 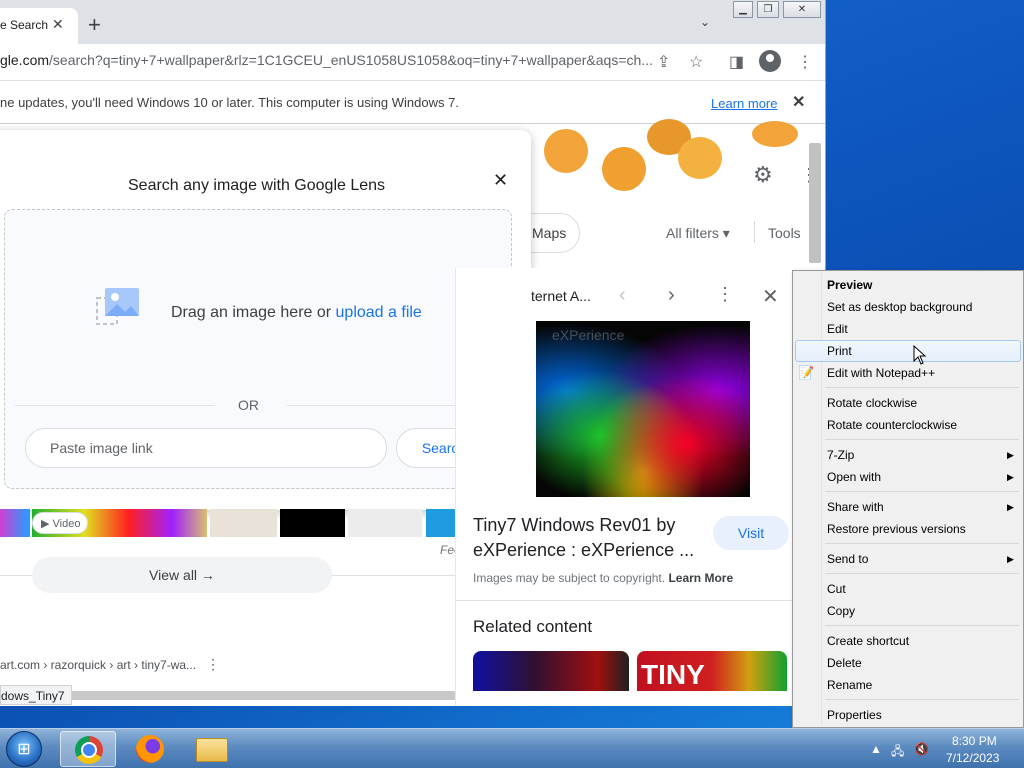 What do you see at coordinates (972, 758) in the screenshot?
I see `clock-date: 7/12/2023` at bounding box center [972, 758].